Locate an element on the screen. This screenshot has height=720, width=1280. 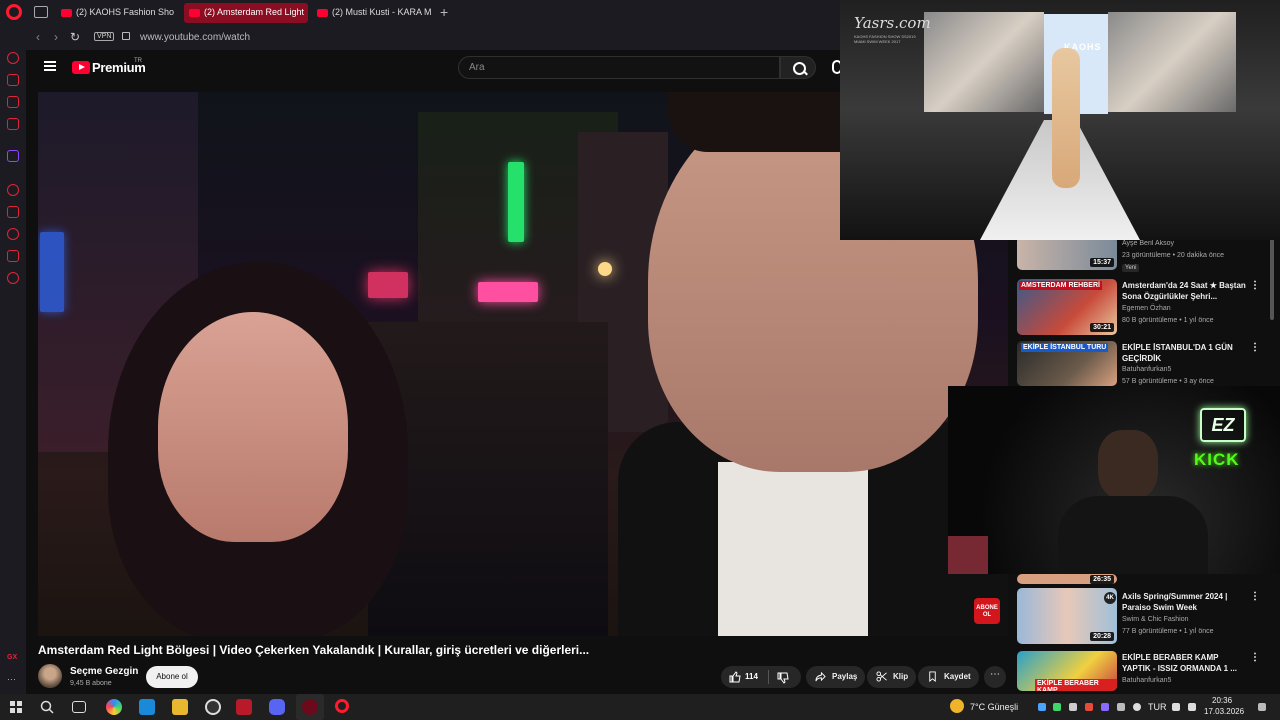
thumbs-up-icon is located at coordinates (735, 677).